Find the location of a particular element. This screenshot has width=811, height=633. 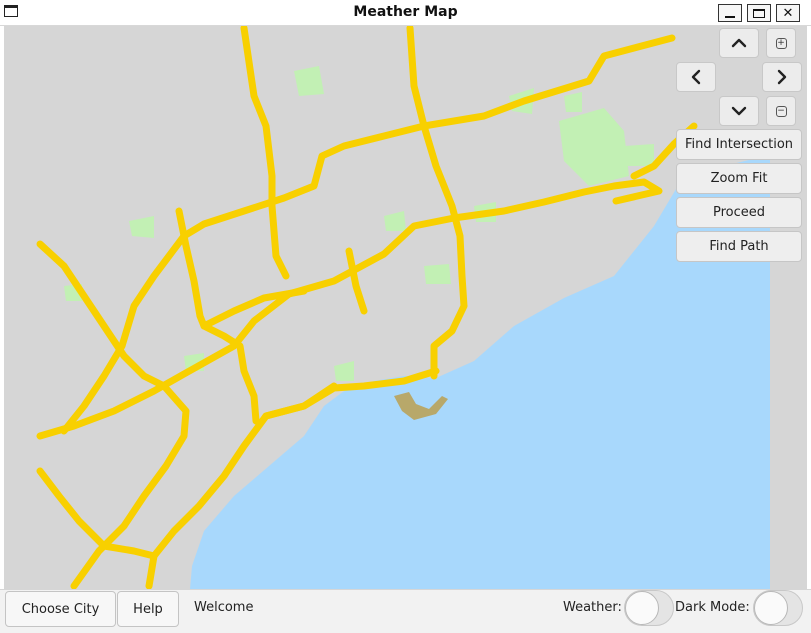

maximize-icon is located at coordinates (759, 13).